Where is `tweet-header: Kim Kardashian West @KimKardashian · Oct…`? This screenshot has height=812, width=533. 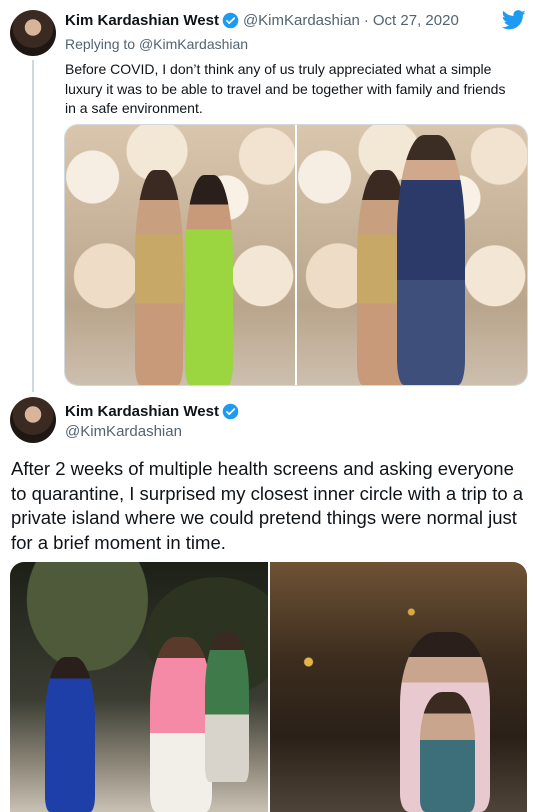
tweet-header: Kim Kardashian West @KimKardashian · Oct… is located at coordinates (262, 20).